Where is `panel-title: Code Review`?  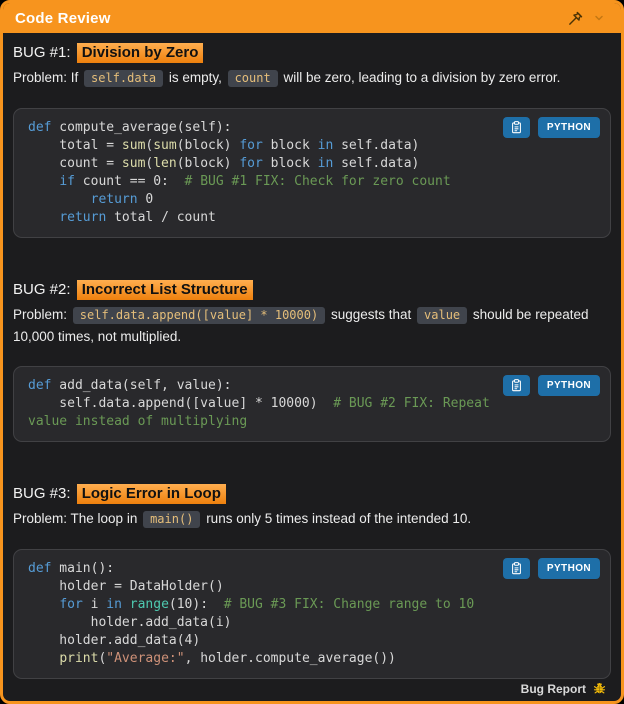
panel-title: Code Review is located at coordinates (63, 18).